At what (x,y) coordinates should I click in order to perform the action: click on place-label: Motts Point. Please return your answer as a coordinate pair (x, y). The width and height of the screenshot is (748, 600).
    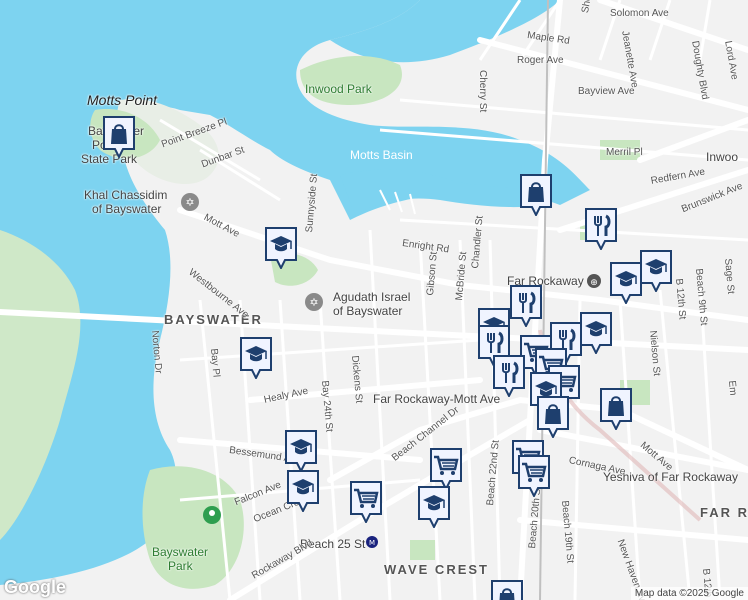
    Looking at the image, I should click on (122, 100).